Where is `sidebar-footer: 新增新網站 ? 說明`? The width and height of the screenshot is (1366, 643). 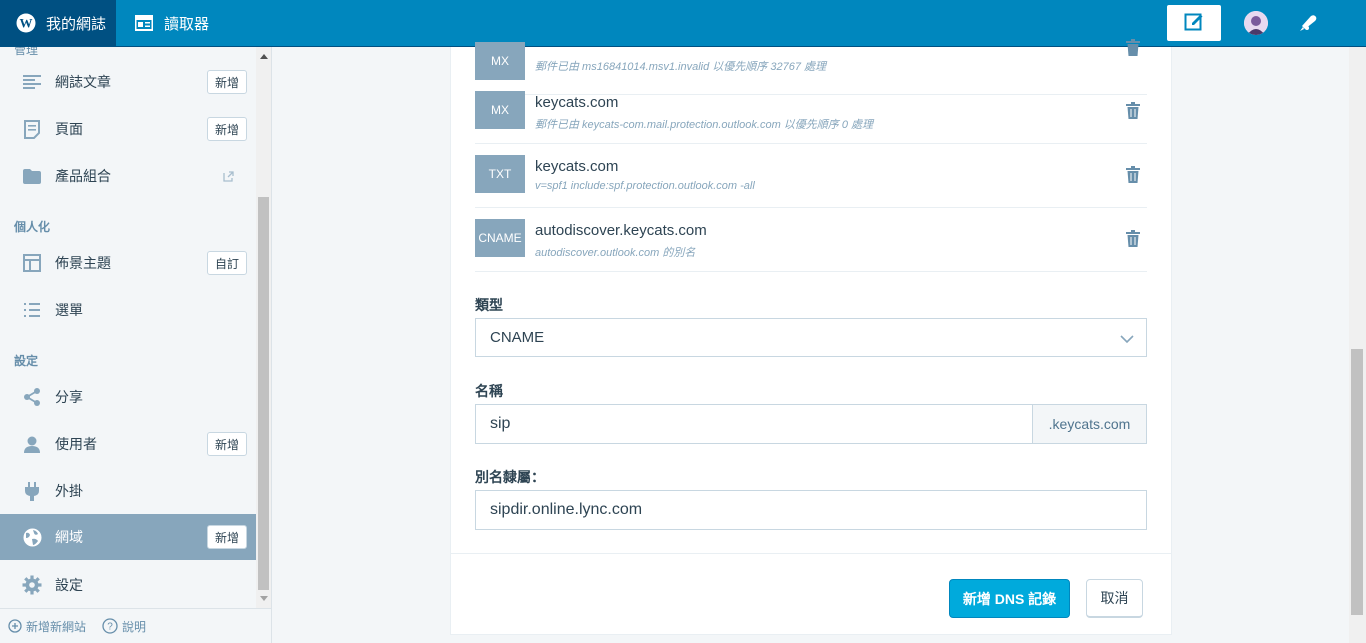 sidebar-footer: 新增新網站 ? 說明 is located at coordinates (135, 625).